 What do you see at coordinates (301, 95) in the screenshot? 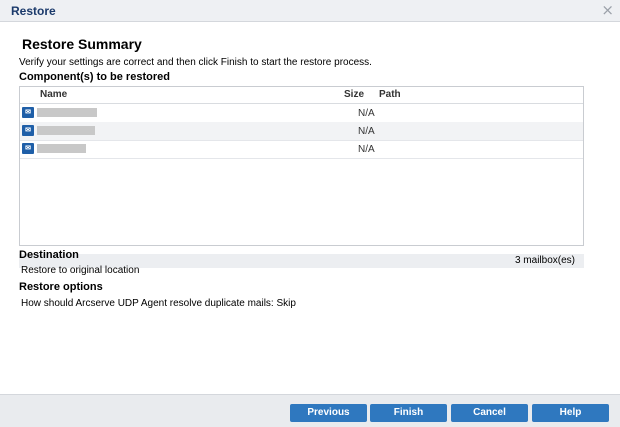
I see `table-header: Name Size Path` at bounding box center [301, 95].